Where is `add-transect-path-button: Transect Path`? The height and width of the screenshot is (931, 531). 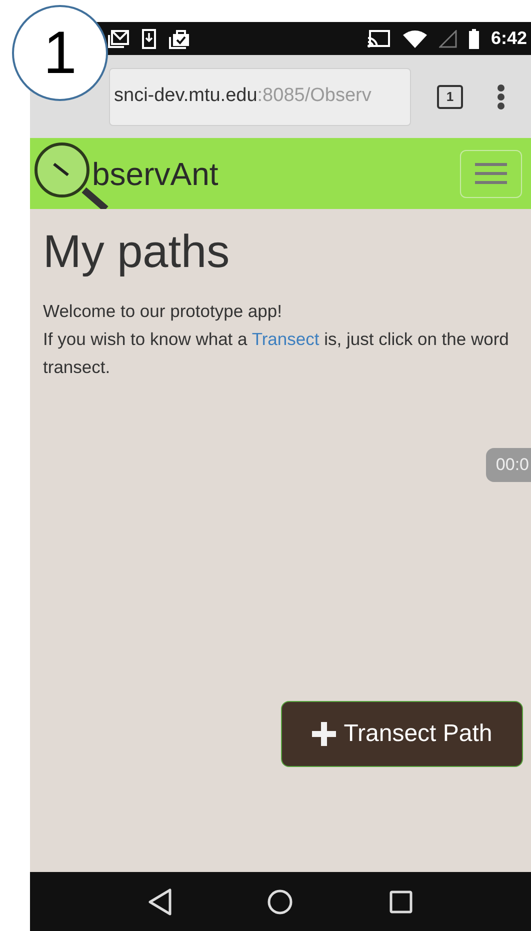 add-transect-path-button: Transect Path is located at coordinates (402, 734).